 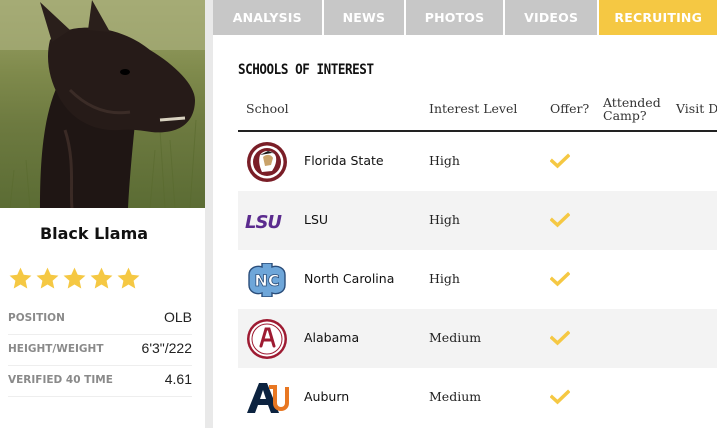 I want to click on star-rating, so click(x=74, y=278).